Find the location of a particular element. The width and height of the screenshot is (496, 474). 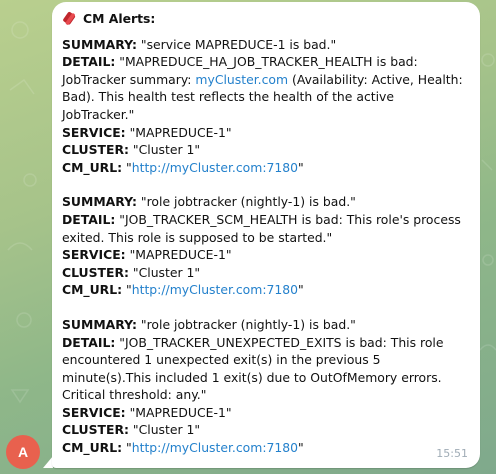

cluster-link: myCluster.com is located at coordinates (241, 79).